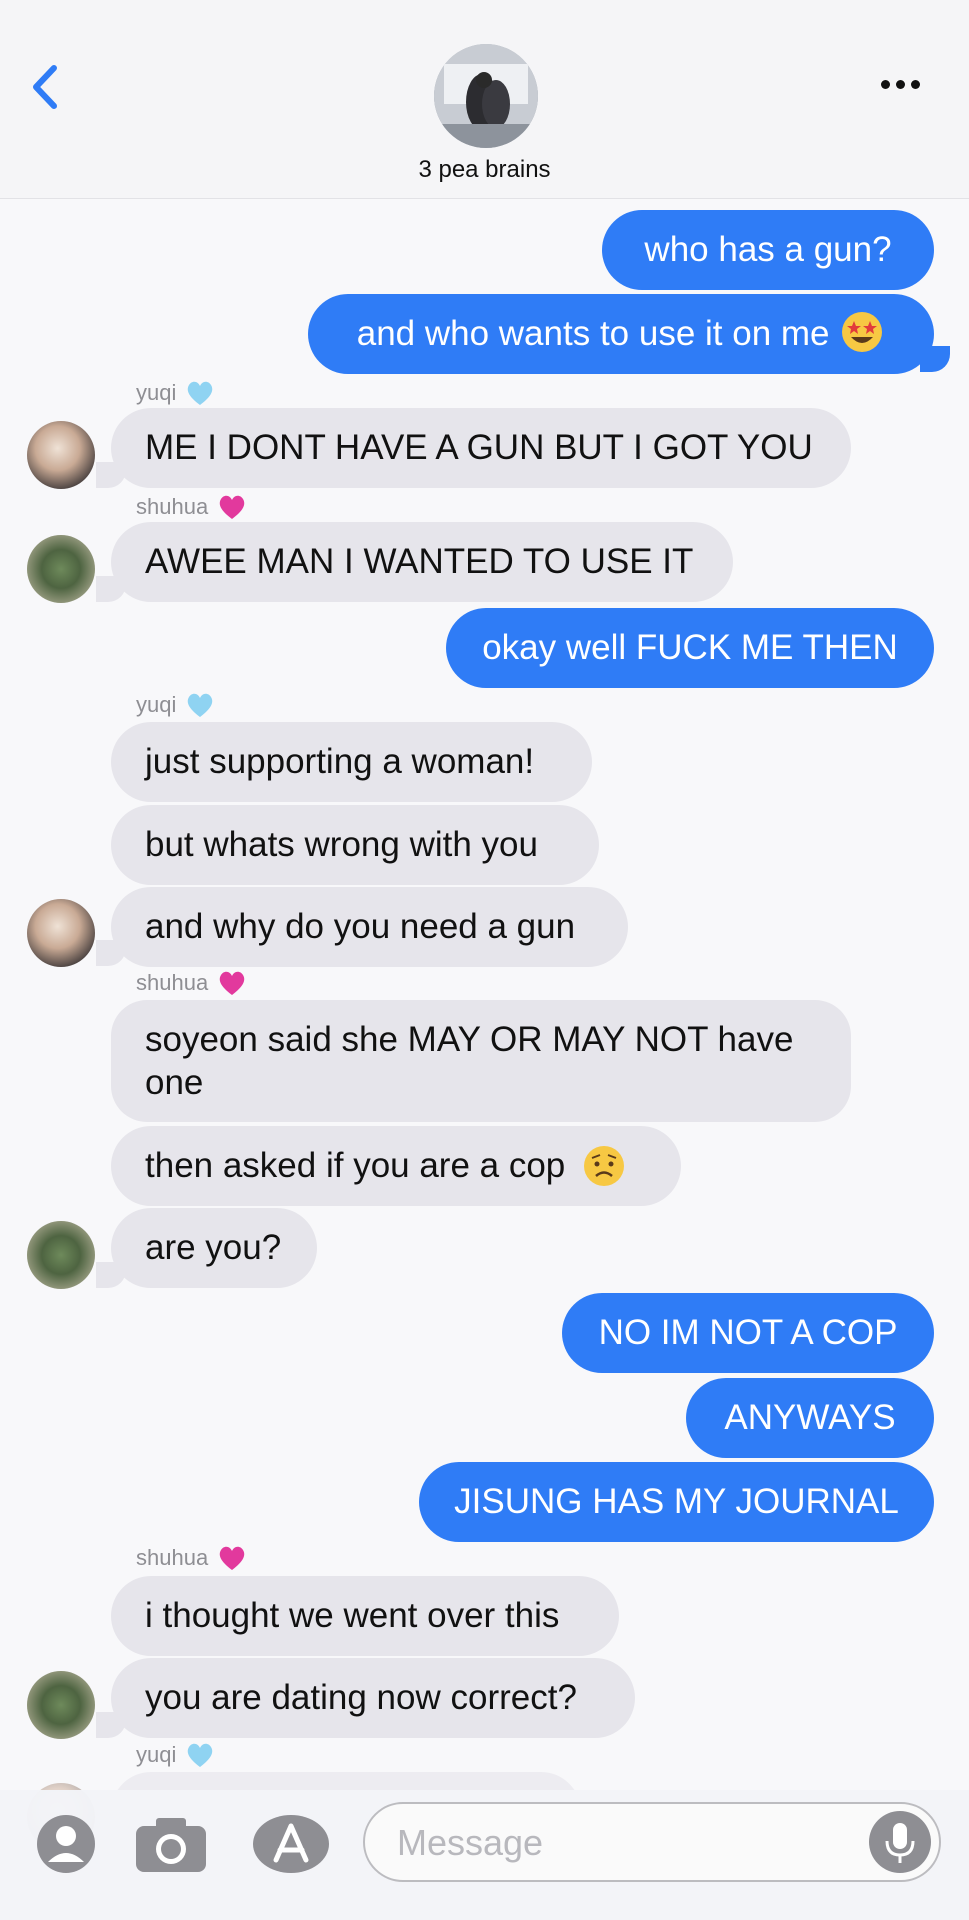  I want to click on contact-icon, so click(66, 1846).